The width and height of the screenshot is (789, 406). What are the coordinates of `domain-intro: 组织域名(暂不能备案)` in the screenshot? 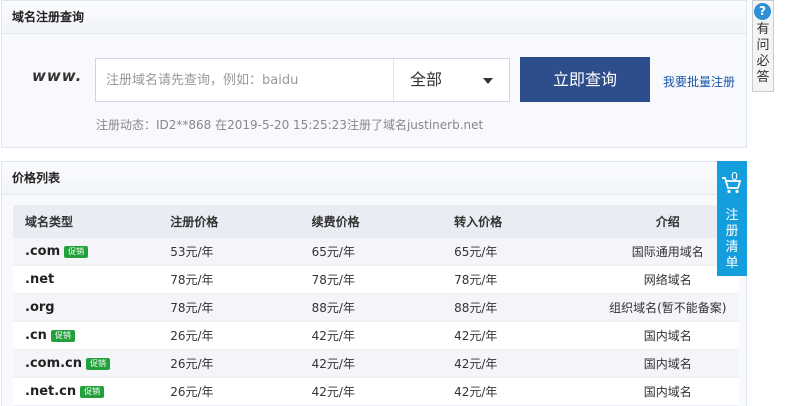 It's located at (667, 307).